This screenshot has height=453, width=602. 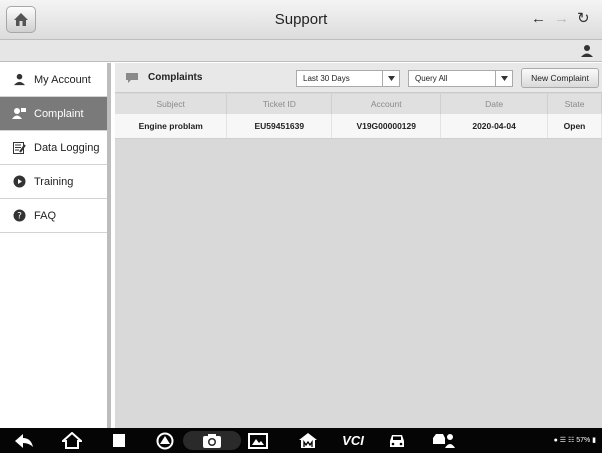 I want to click on column-header: Date, so click(x=494, y=104).